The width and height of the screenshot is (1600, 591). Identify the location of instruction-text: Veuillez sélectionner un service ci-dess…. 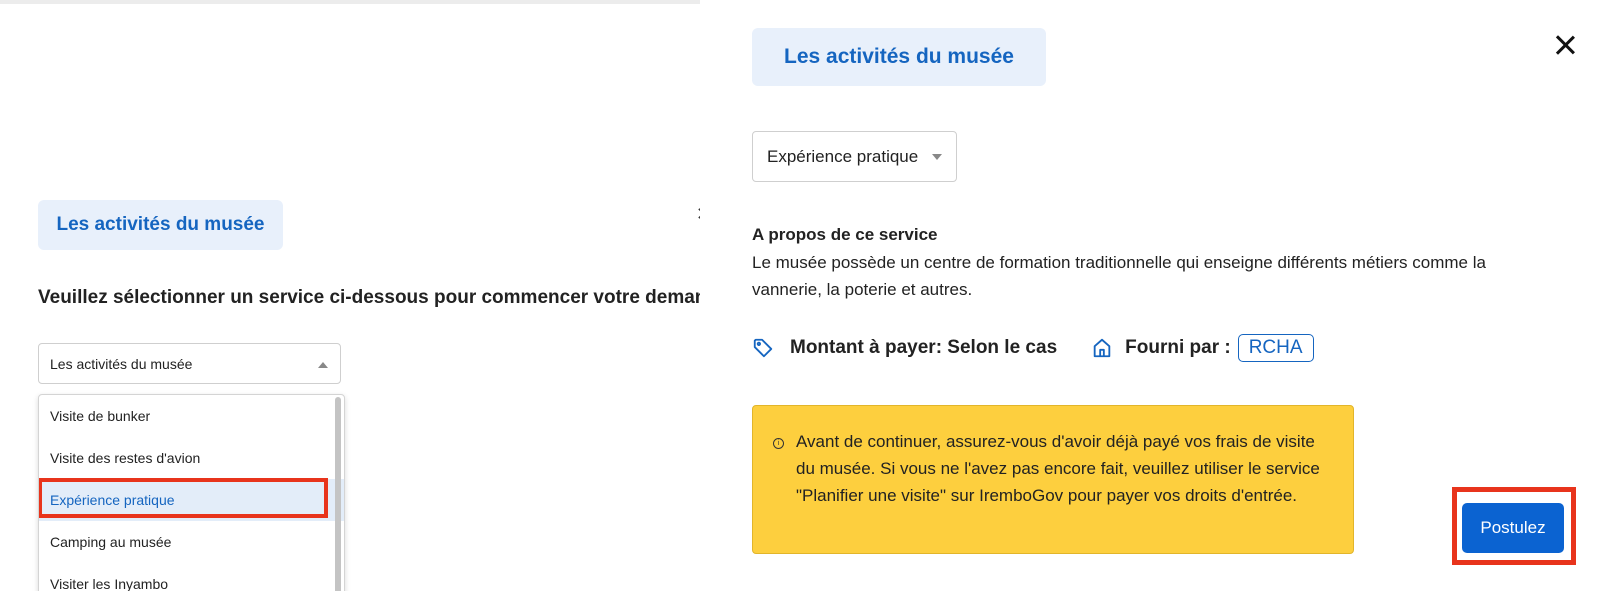
(369, 297).